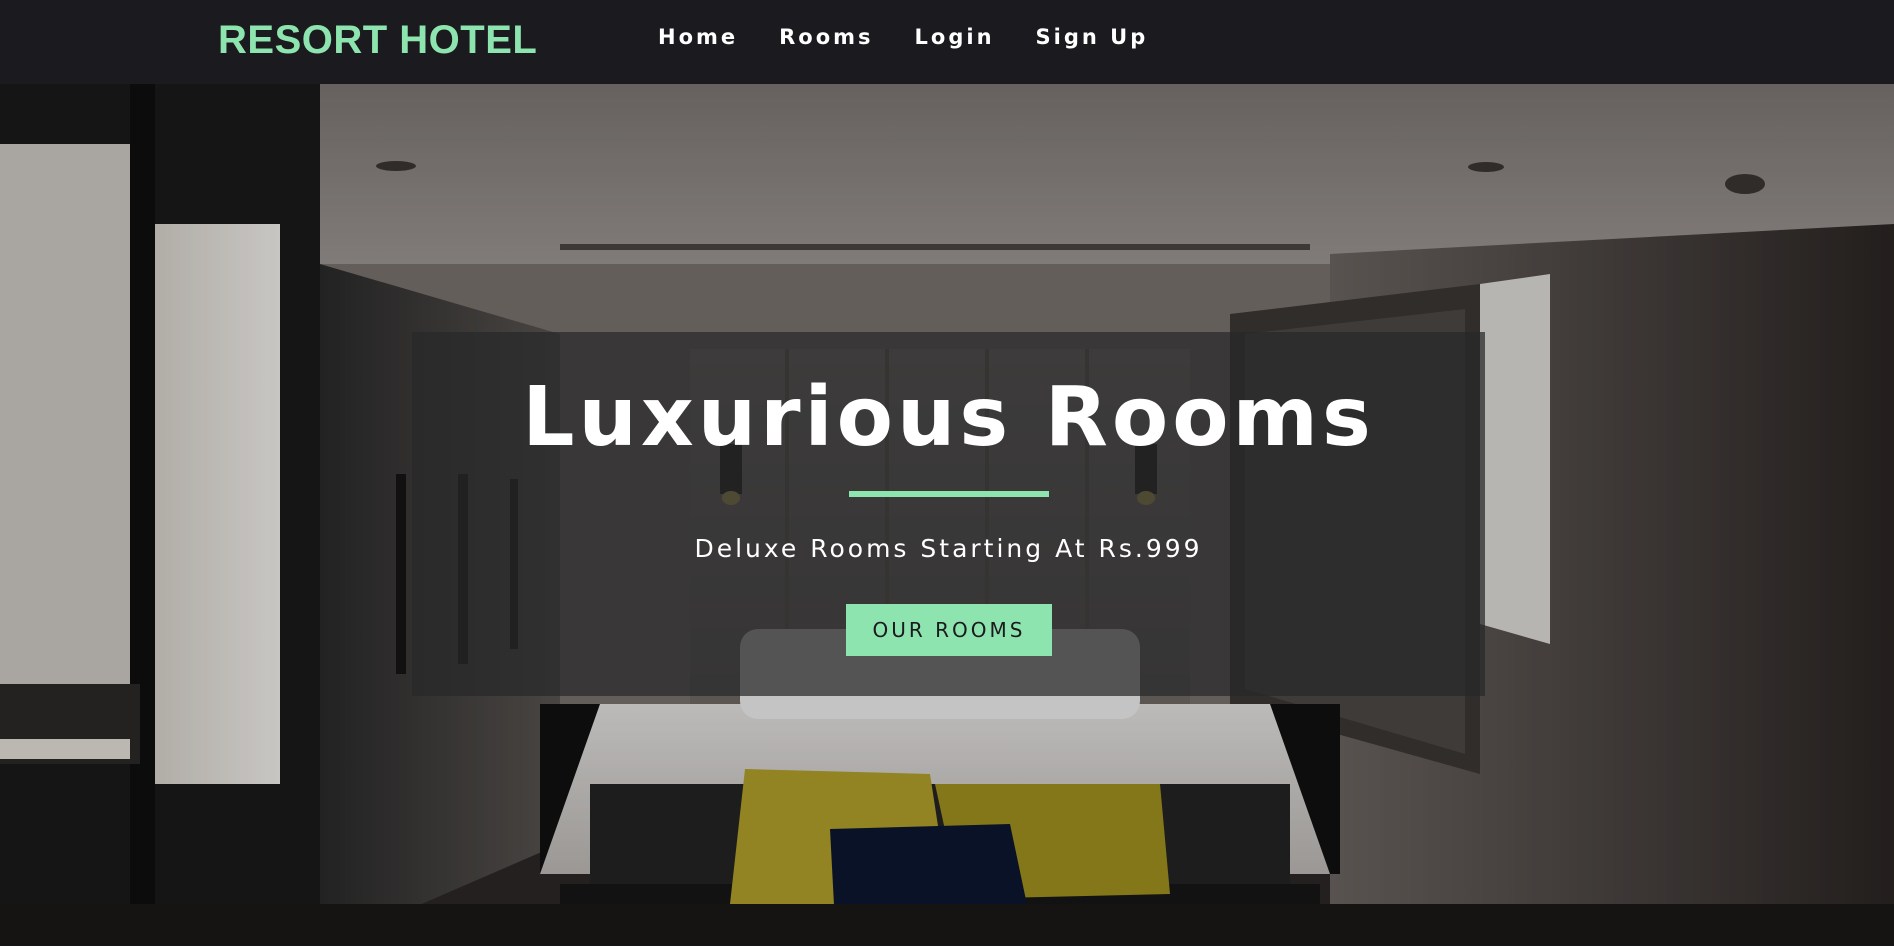 This screenshot has width=1894, height=948. I want to click on title-underline-divider, so click(949, 494).